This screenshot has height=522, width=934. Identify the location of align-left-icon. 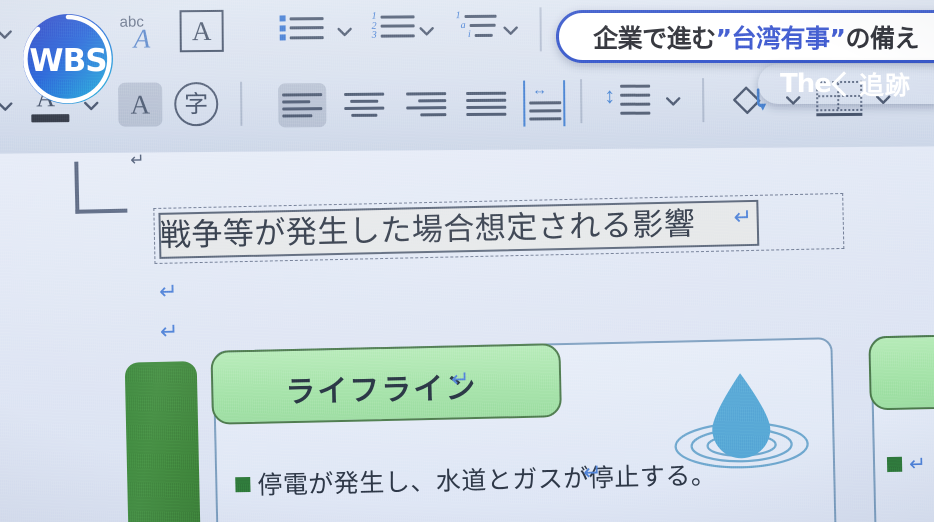
(302, 105).